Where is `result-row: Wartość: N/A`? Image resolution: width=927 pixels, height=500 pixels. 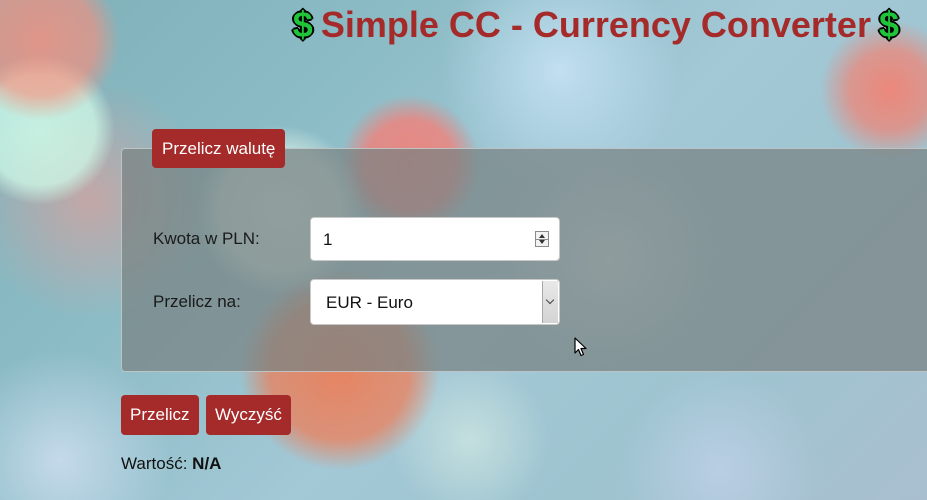 result-row: Wartość: N/A is located at coordinates (171, 464).